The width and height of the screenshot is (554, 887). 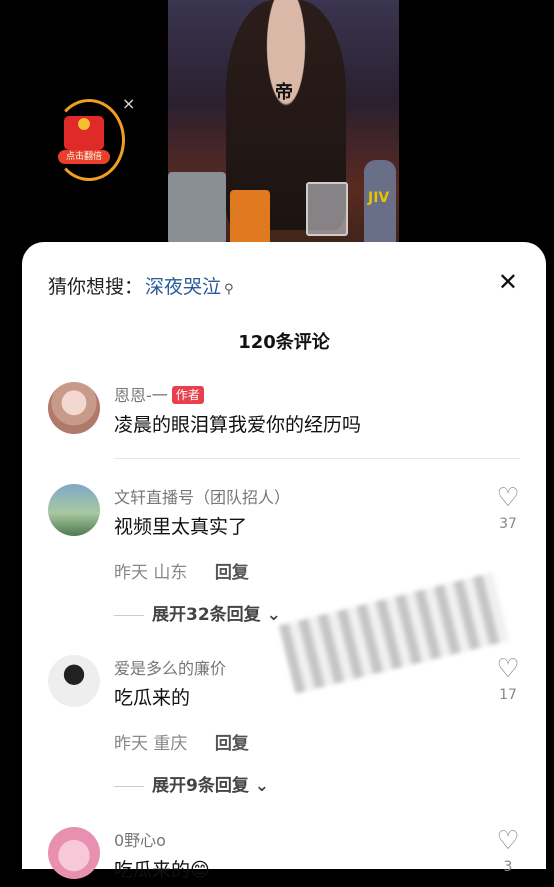 What do you see at coordinates (288, 412) in the screenshot?
I see `comment-item: 恩恩-一 作者 凌晨的眼泪算我爱你的经历吗` at bounding box center [288, 412].